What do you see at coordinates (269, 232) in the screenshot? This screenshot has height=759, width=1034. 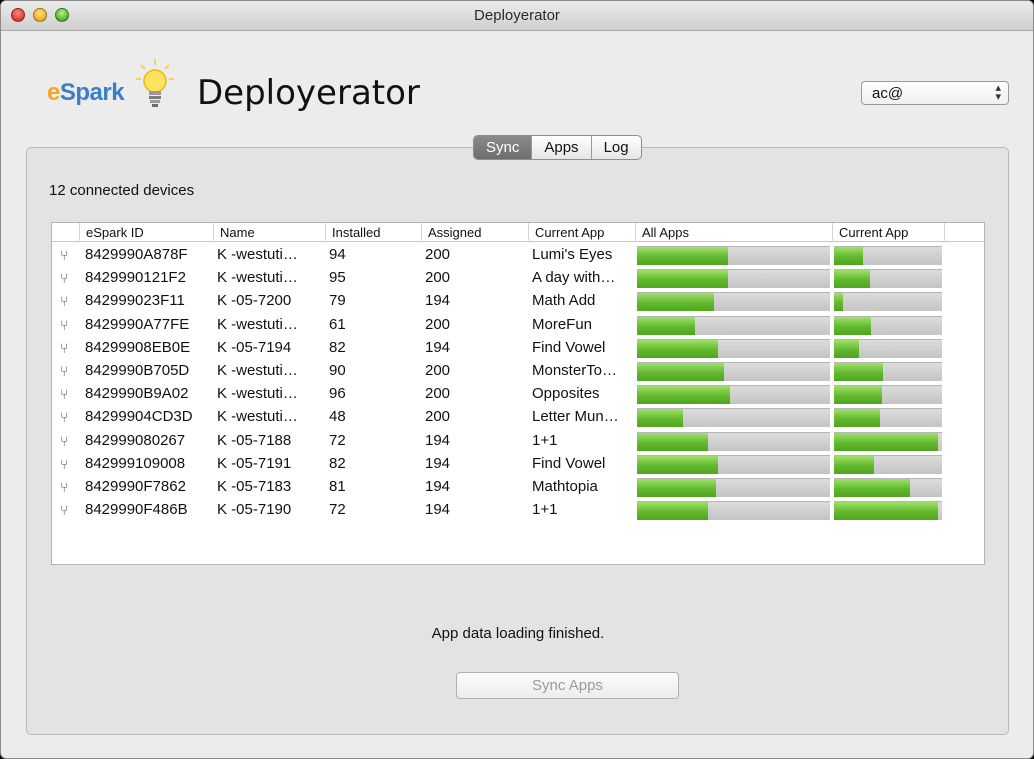 I see `column-header-name: Name` at bounding box center [269, 232].